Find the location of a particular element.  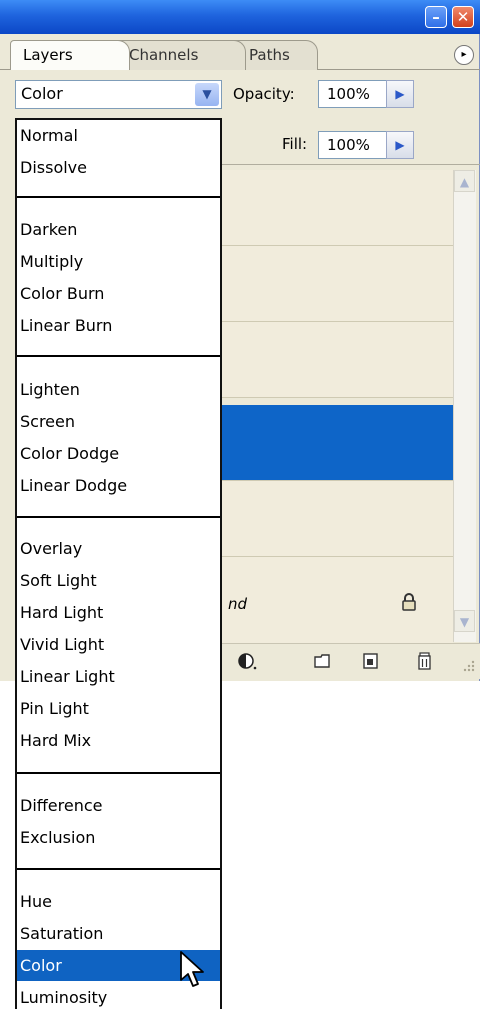

menu-item-multiply: Multiply is located at coordinates (118, 261).